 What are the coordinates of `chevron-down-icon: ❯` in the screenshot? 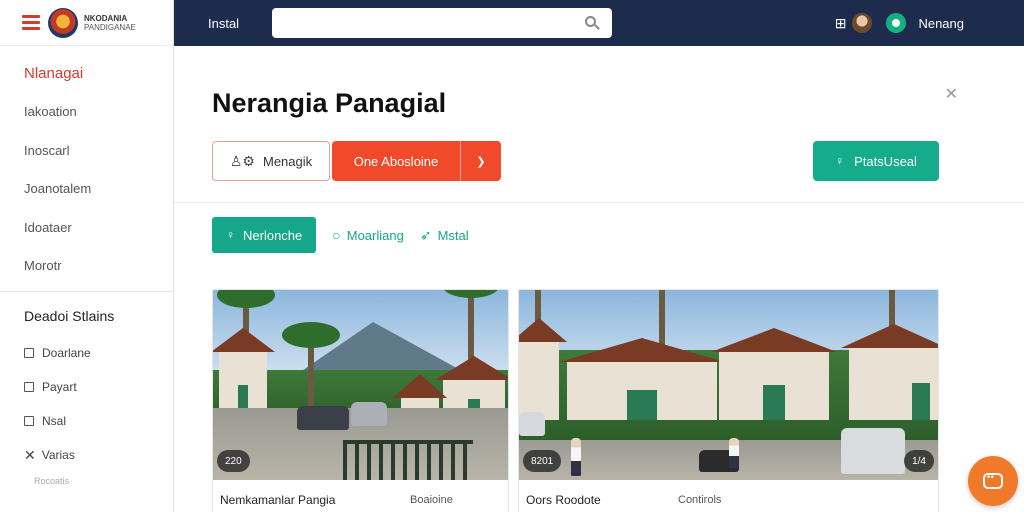 It's located at (481, 161).